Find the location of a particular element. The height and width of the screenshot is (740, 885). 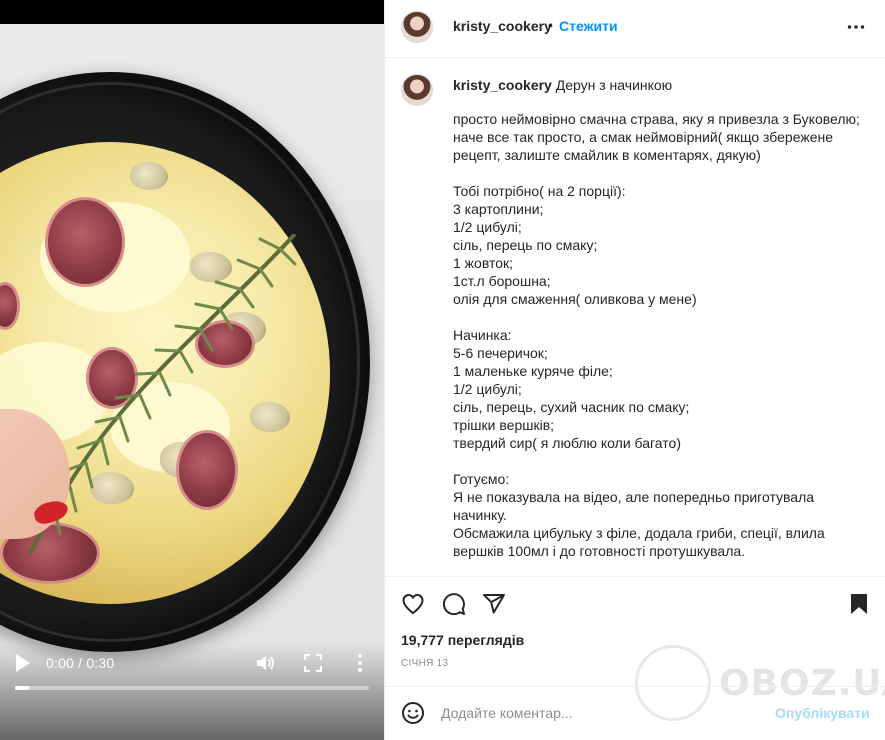

caption-header: kristy_cookery Дерун з начинкою is located at coordinates (658, 85).